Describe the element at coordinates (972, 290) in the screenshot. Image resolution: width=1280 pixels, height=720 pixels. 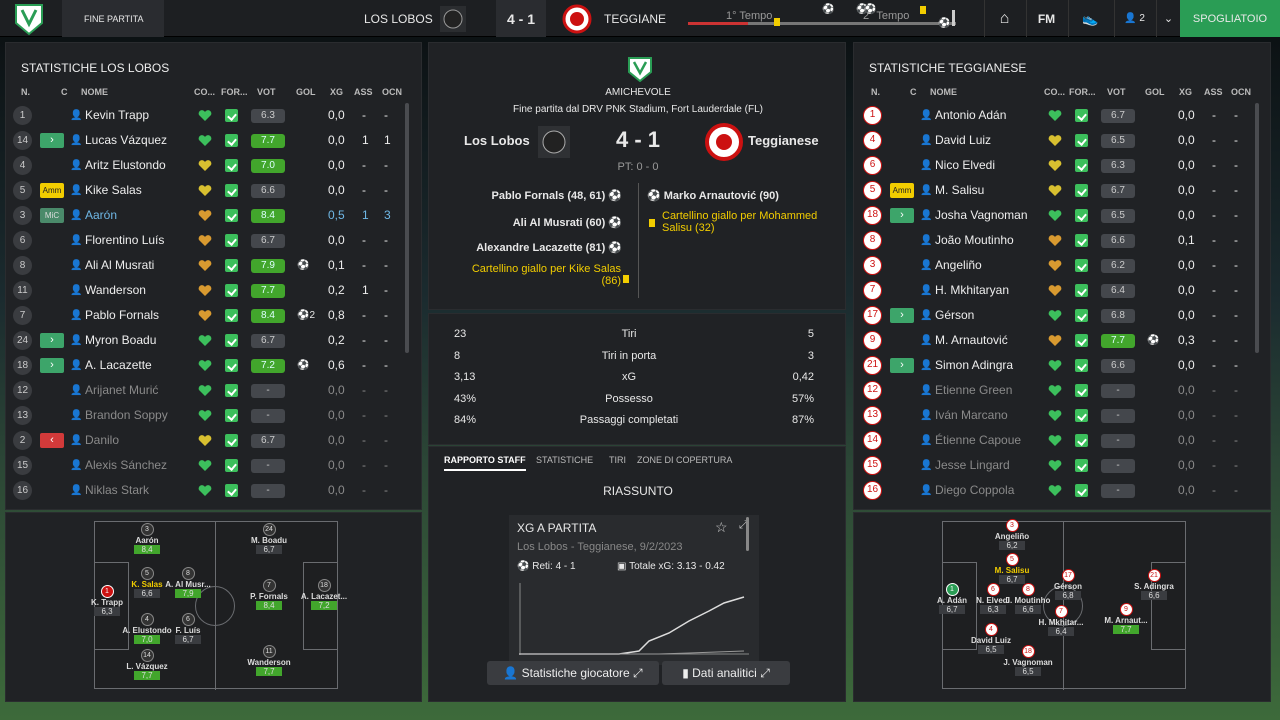
I see `player-name: H. Mkhitaryan` at that location.